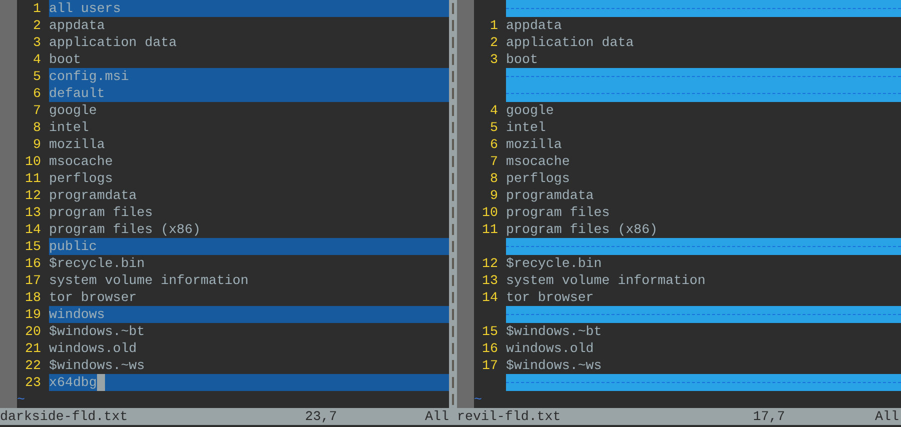 Image resolution: width=901 pixels, height=427 pixels. I want to click on line-text: public, so click(73, 246).